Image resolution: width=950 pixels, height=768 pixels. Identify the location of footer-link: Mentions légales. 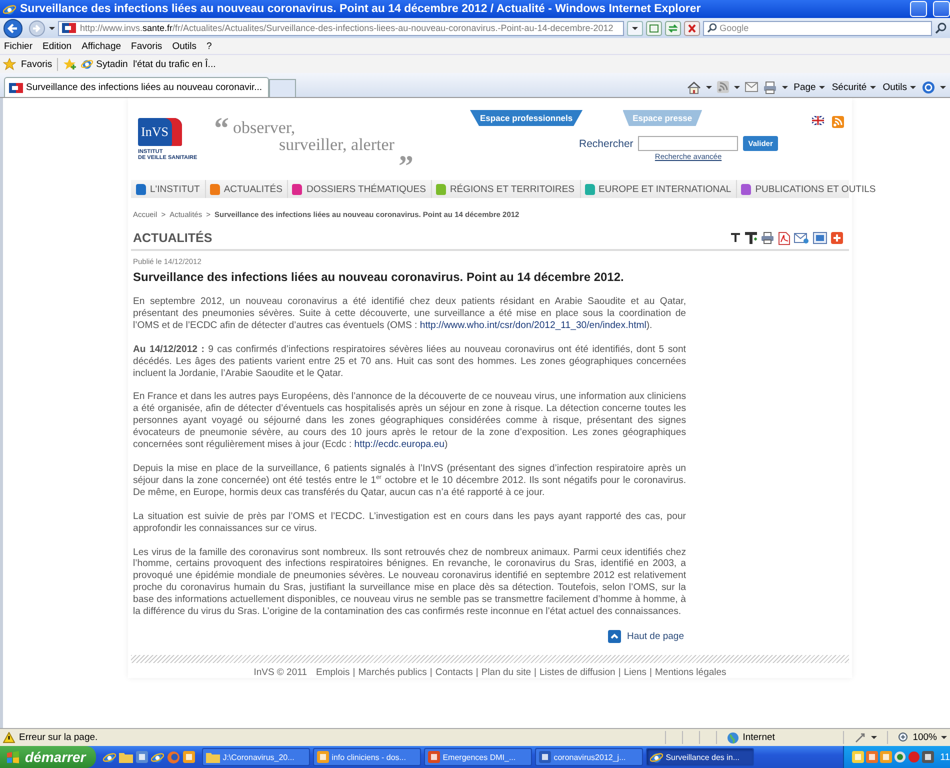
(690, 672).